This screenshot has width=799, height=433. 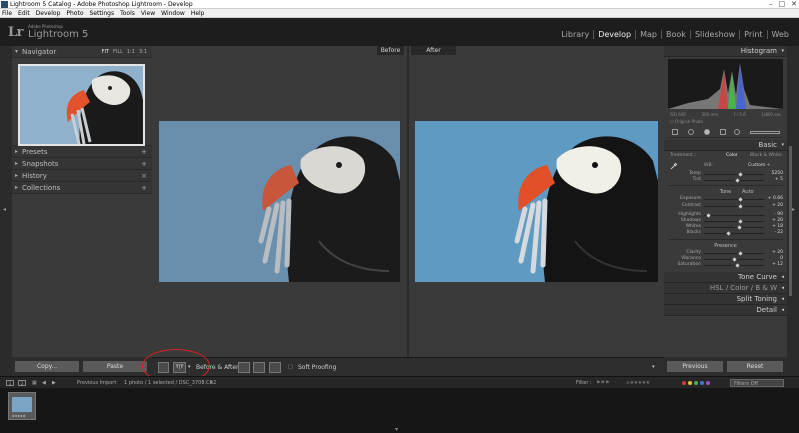 I want to click on copy-after-to-before-icon, so click(x=259, y=367).